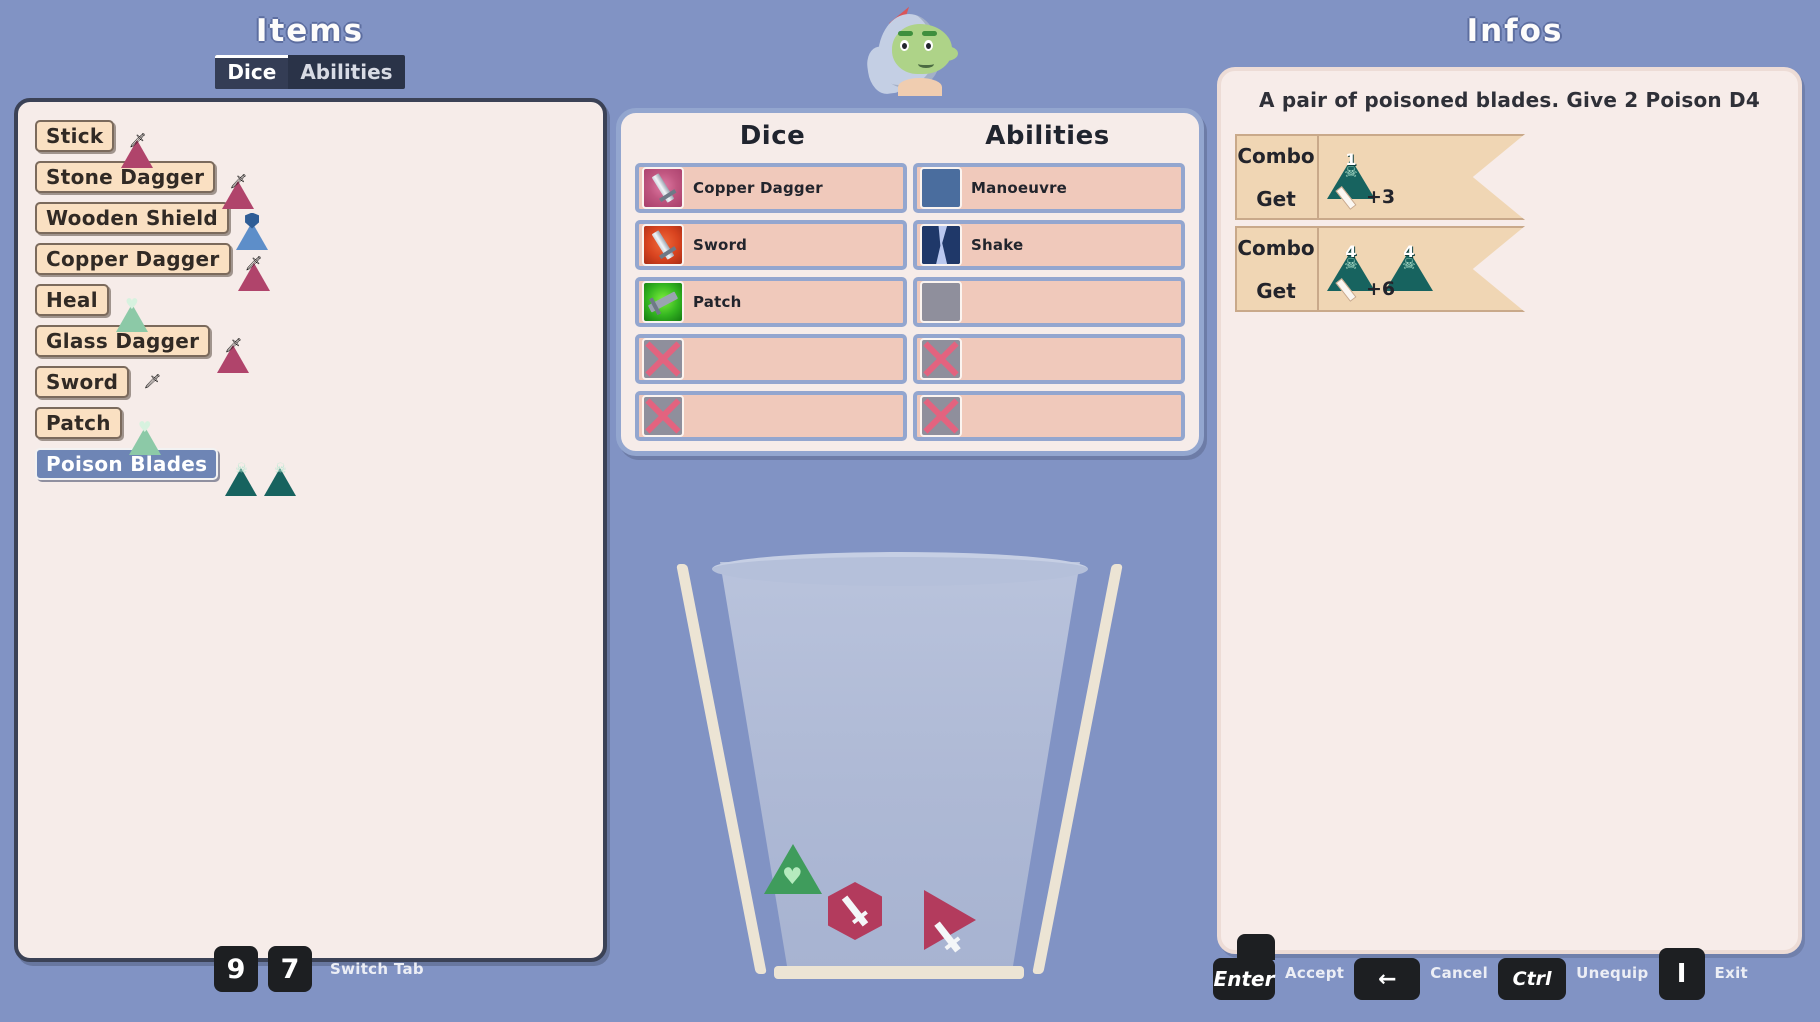 This screenshot has width=1820, height=1022. Describe the element at coordinates (319, 264) in the screenshot. I see `list-item: Copper Dagger 🗡` at that location.